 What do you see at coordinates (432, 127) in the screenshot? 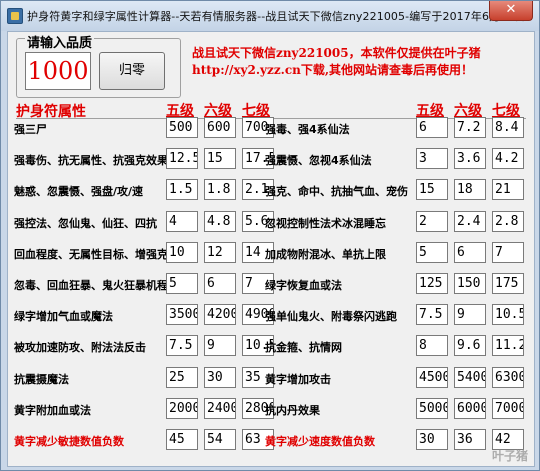
I see `value-field-level5: 6` at bounding box center [432, 127].